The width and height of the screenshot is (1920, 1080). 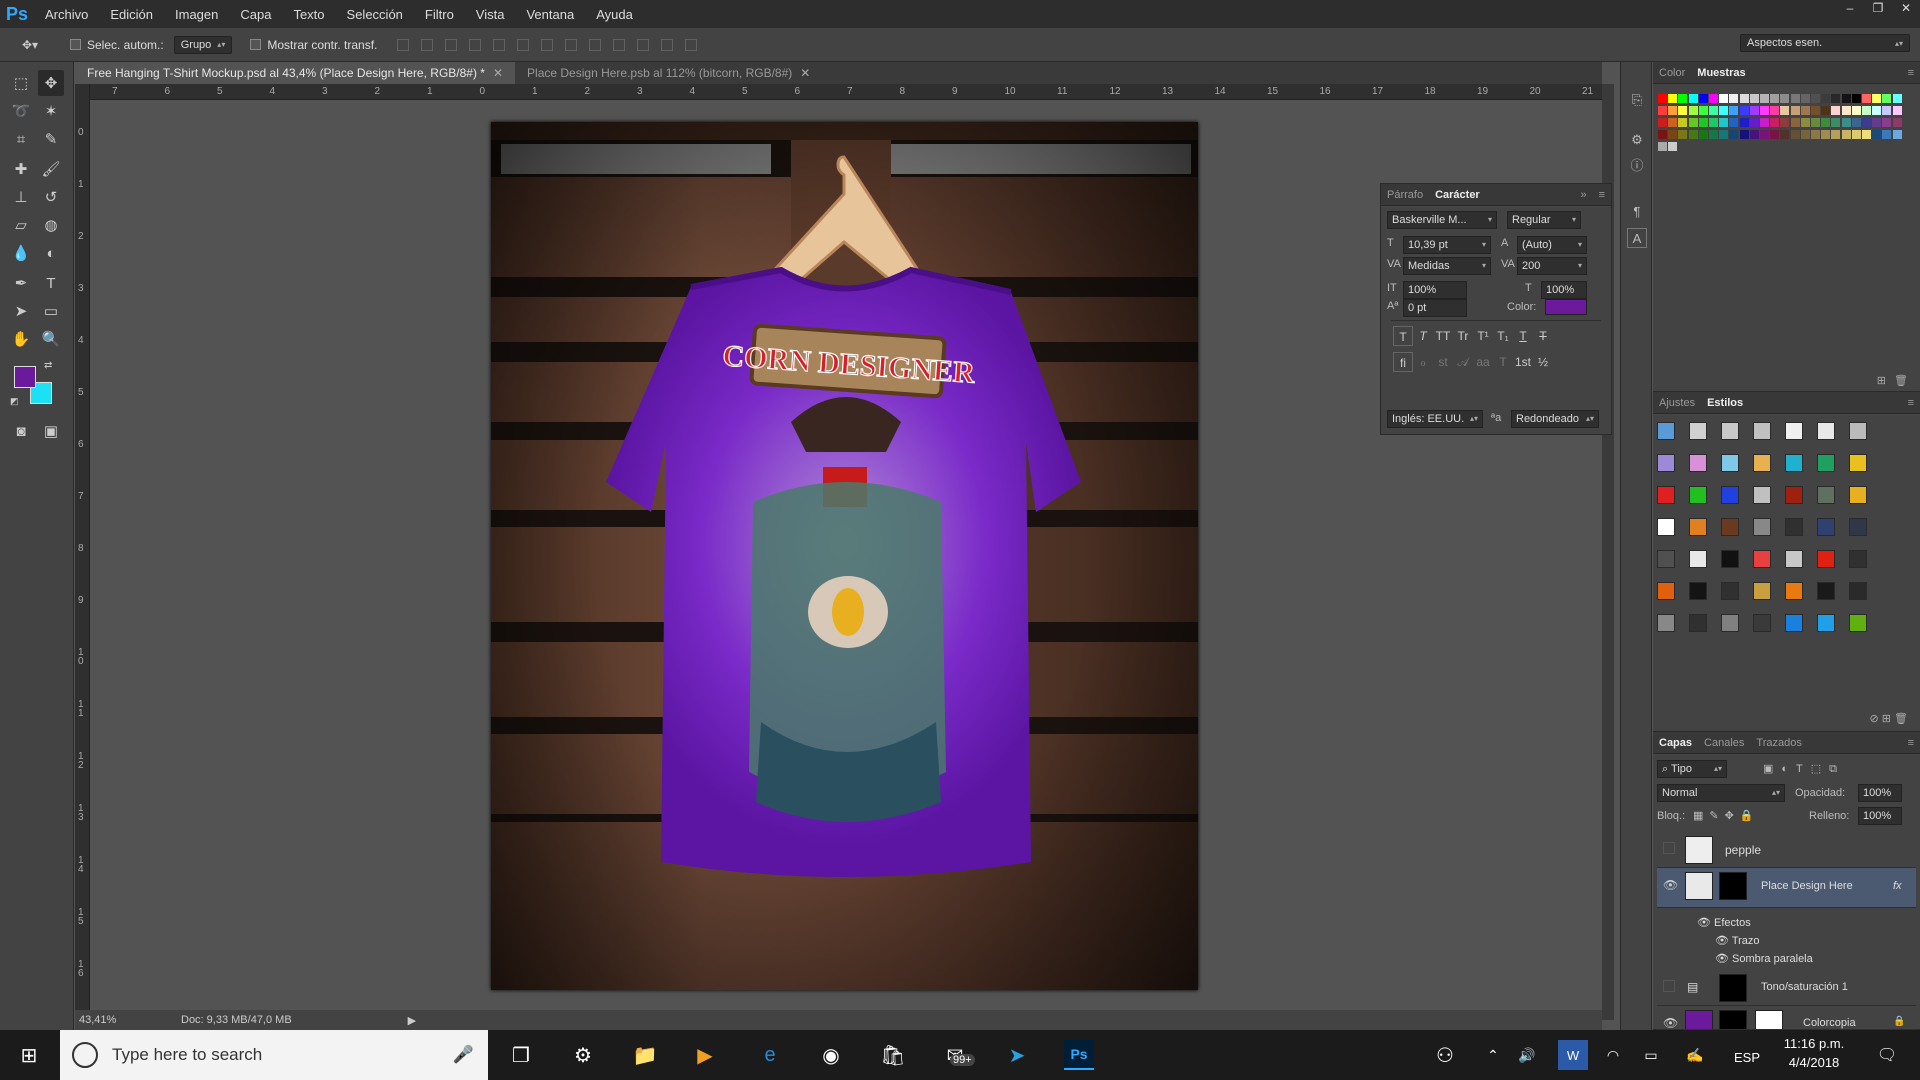 I want to click on menu-seleccion: Selección, so click(x=375, y=14).